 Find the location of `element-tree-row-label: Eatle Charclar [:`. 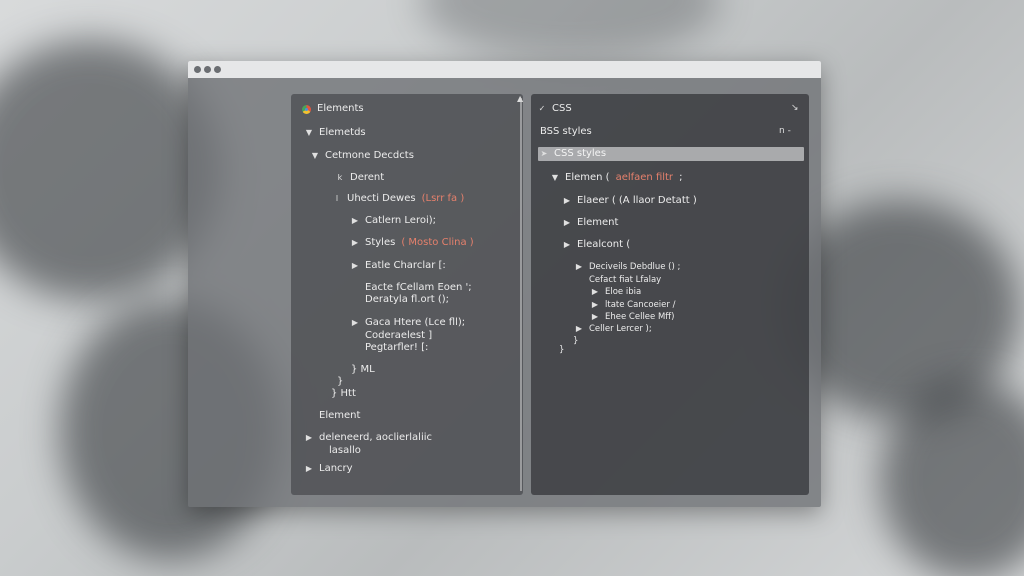

element-tree-row-label: Eatle Charclar [: is located at coordinates (405, 265).